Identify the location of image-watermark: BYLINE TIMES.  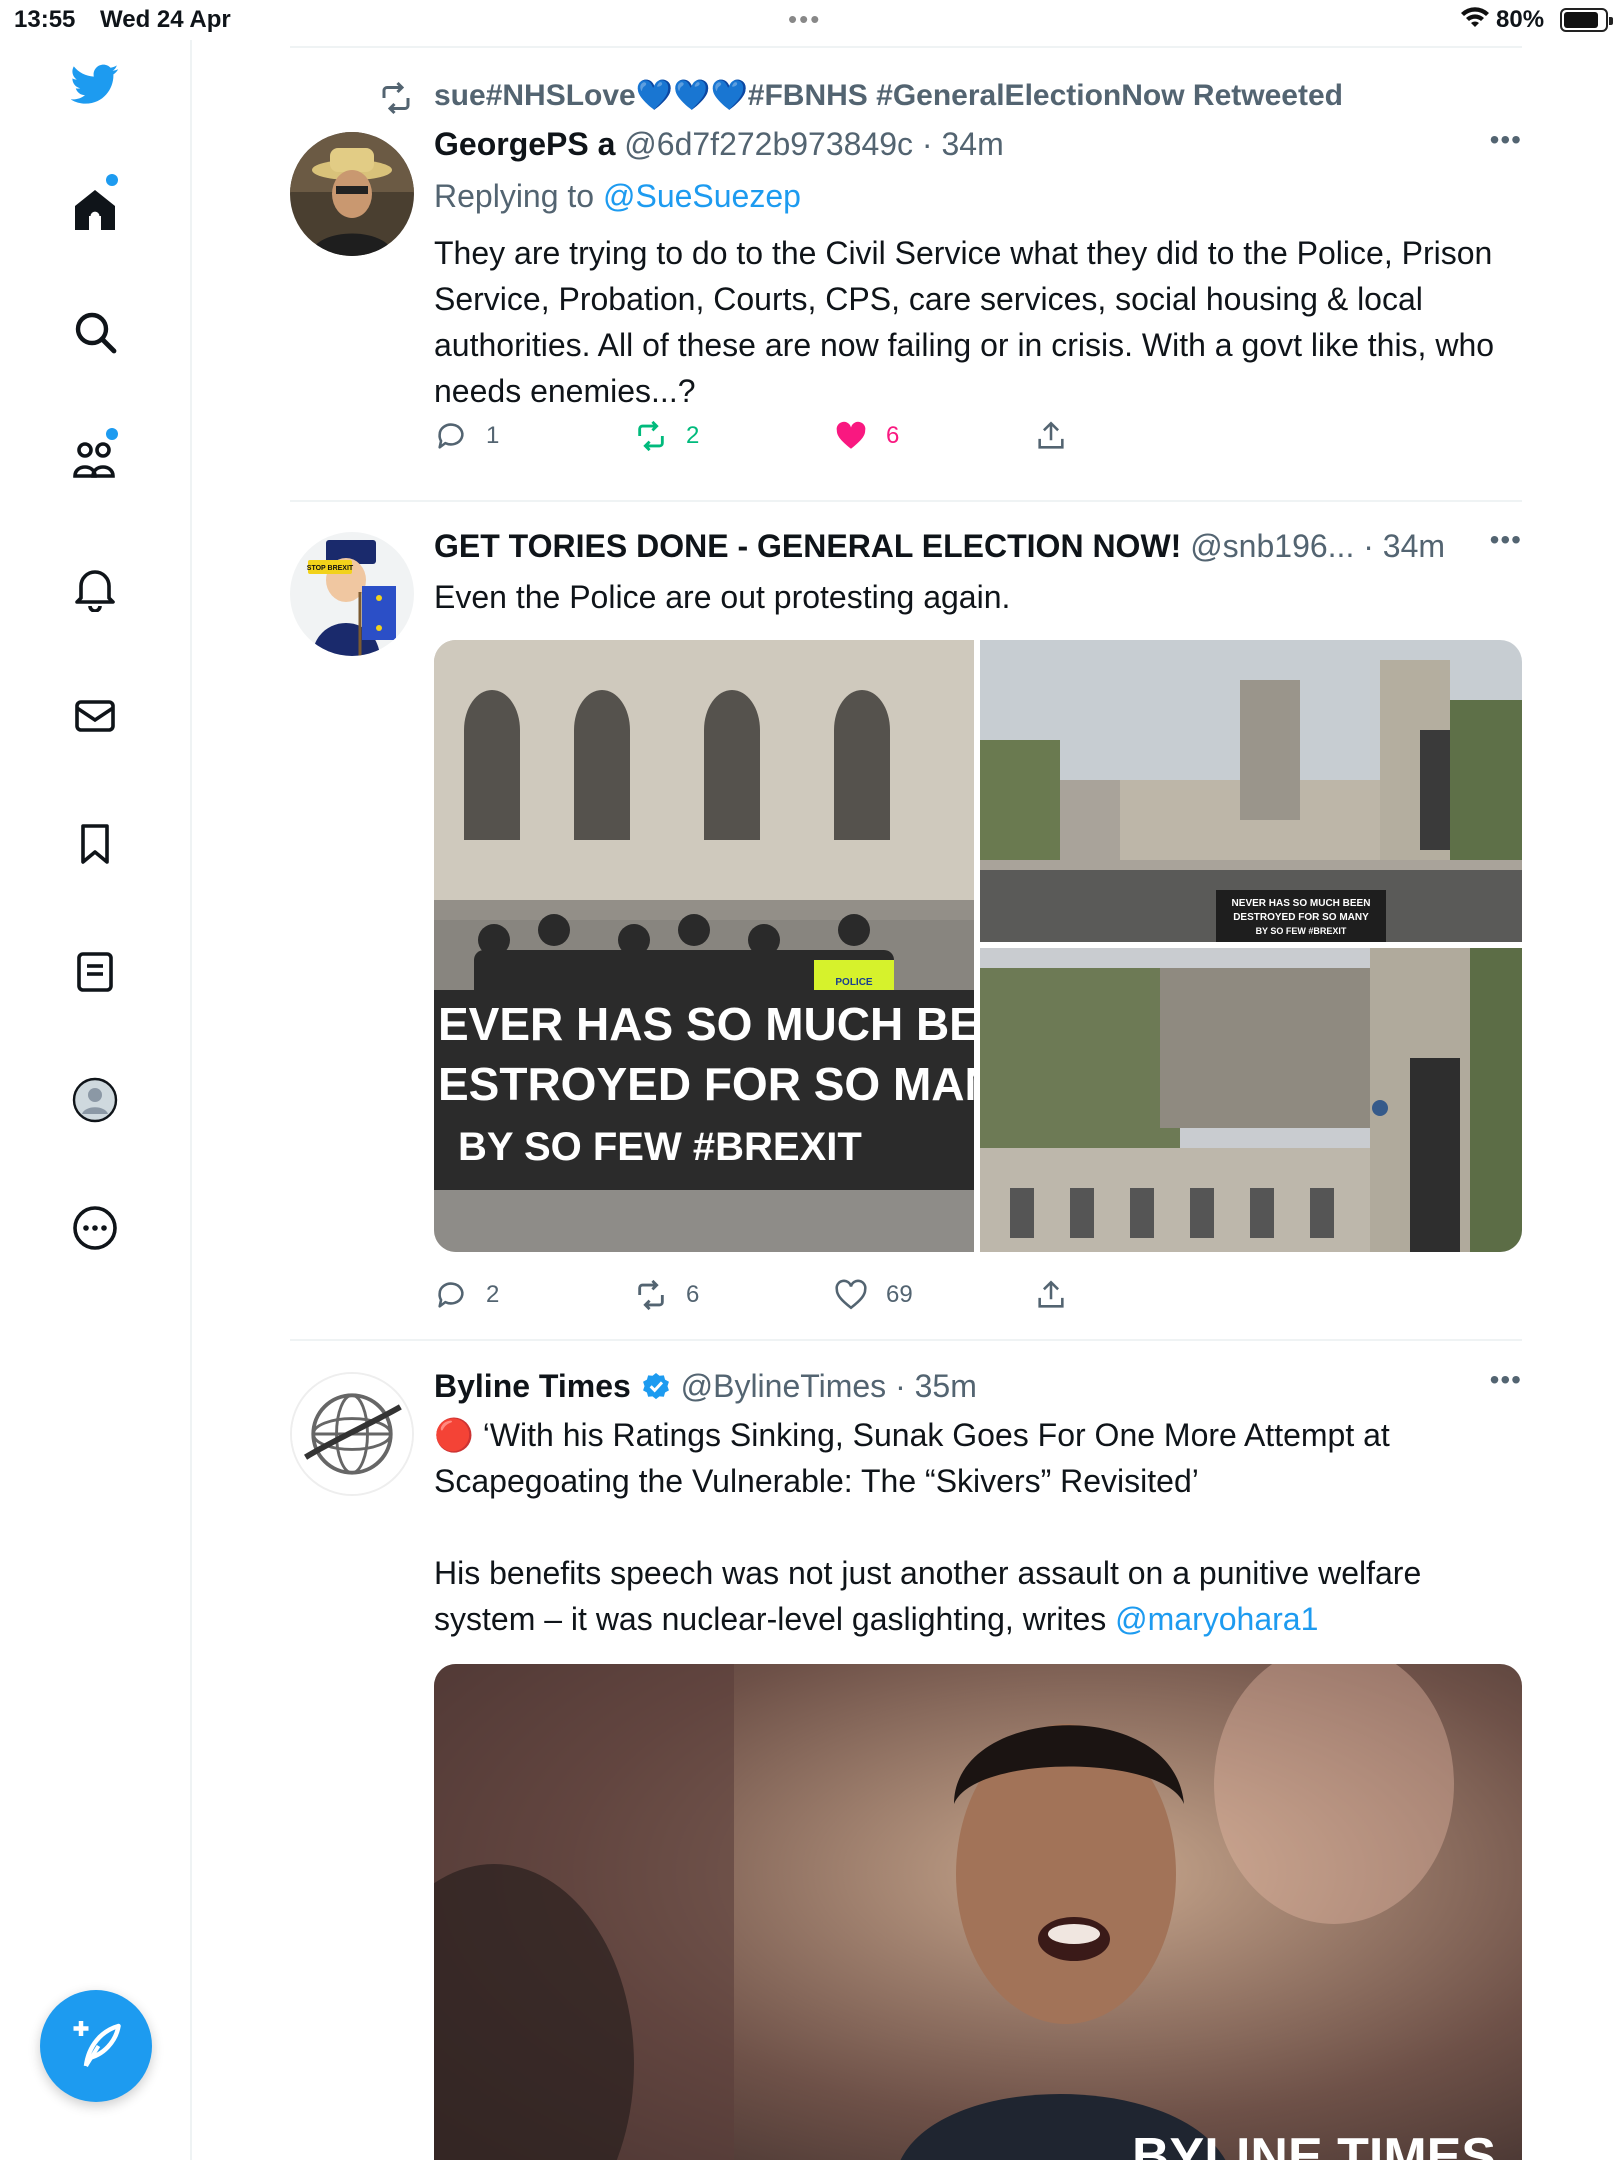
(1314, 2144).